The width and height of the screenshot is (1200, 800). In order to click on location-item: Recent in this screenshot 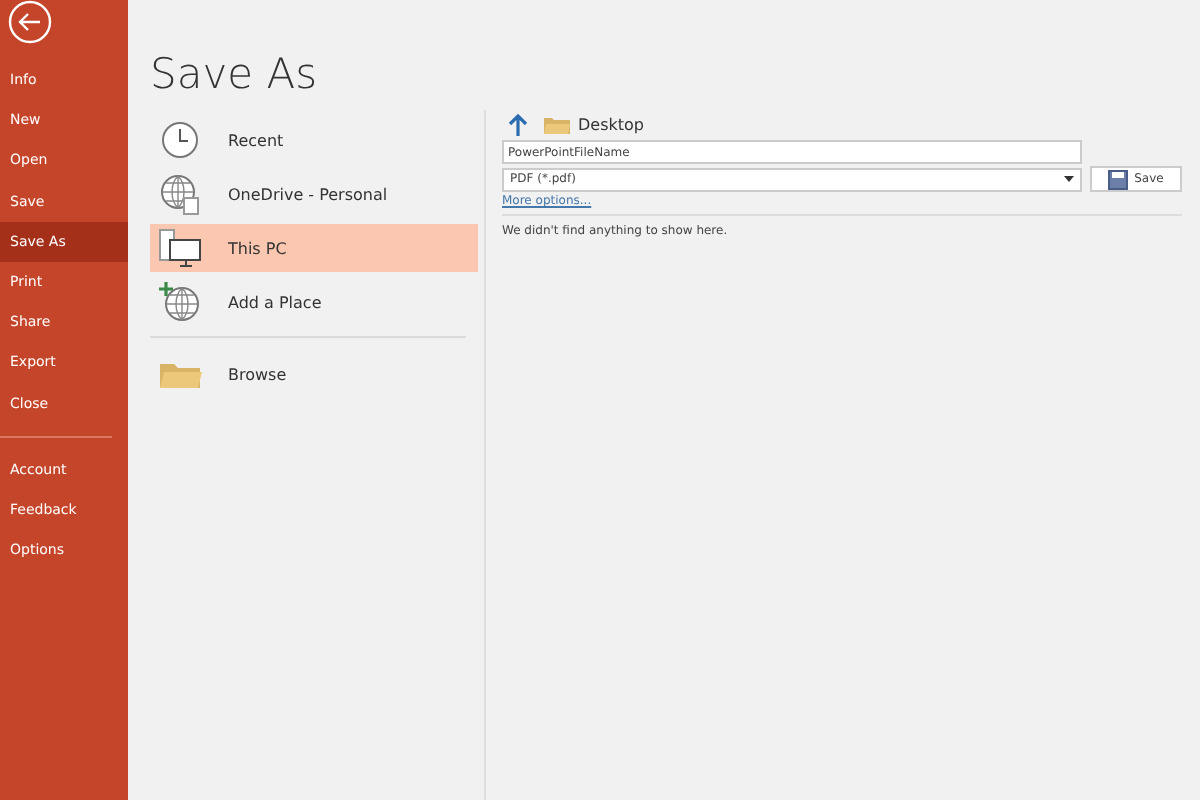, I will do `click(314, 140)`.